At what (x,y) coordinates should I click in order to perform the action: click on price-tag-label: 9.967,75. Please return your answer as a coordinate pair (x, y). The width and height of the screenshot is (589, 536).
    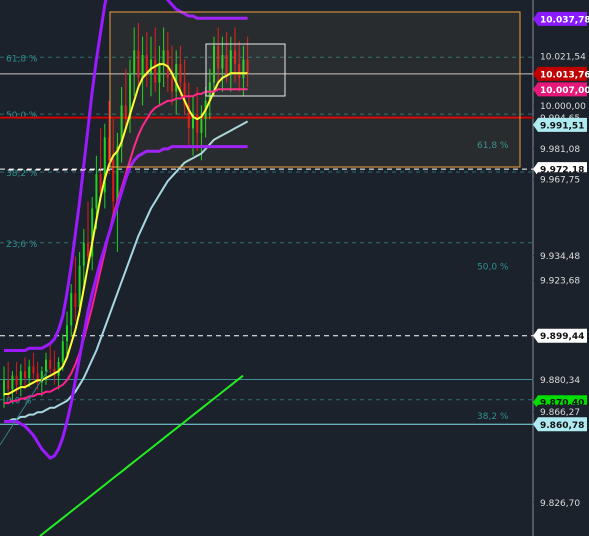
    Looking at the image, I should click on (560, 181).